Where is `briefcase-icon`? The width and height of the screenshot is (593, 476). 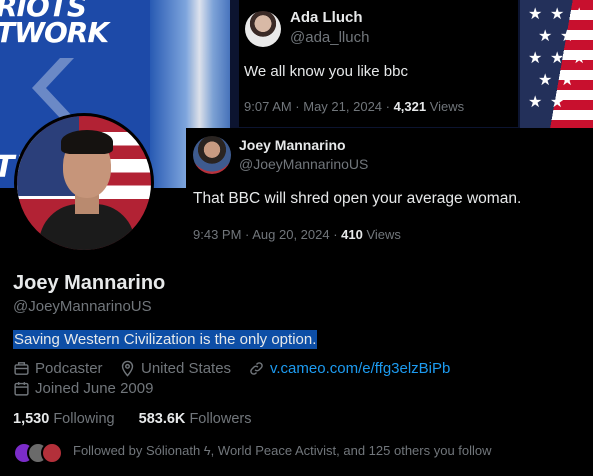
briefcase-icon is located at coordinates (21, 368).